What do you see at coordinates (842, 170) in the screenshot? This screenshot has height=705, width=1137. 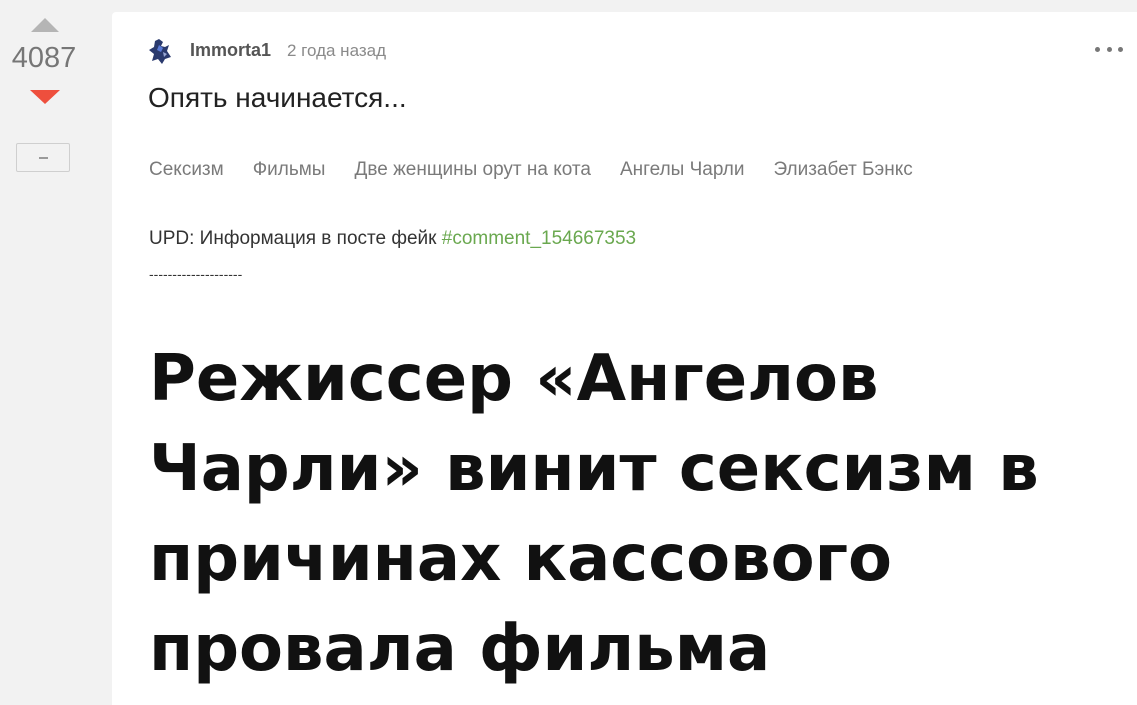 I see `tag-elizabeth-banks: Элизабет Бэнкс` at bounding box center [842, 170].